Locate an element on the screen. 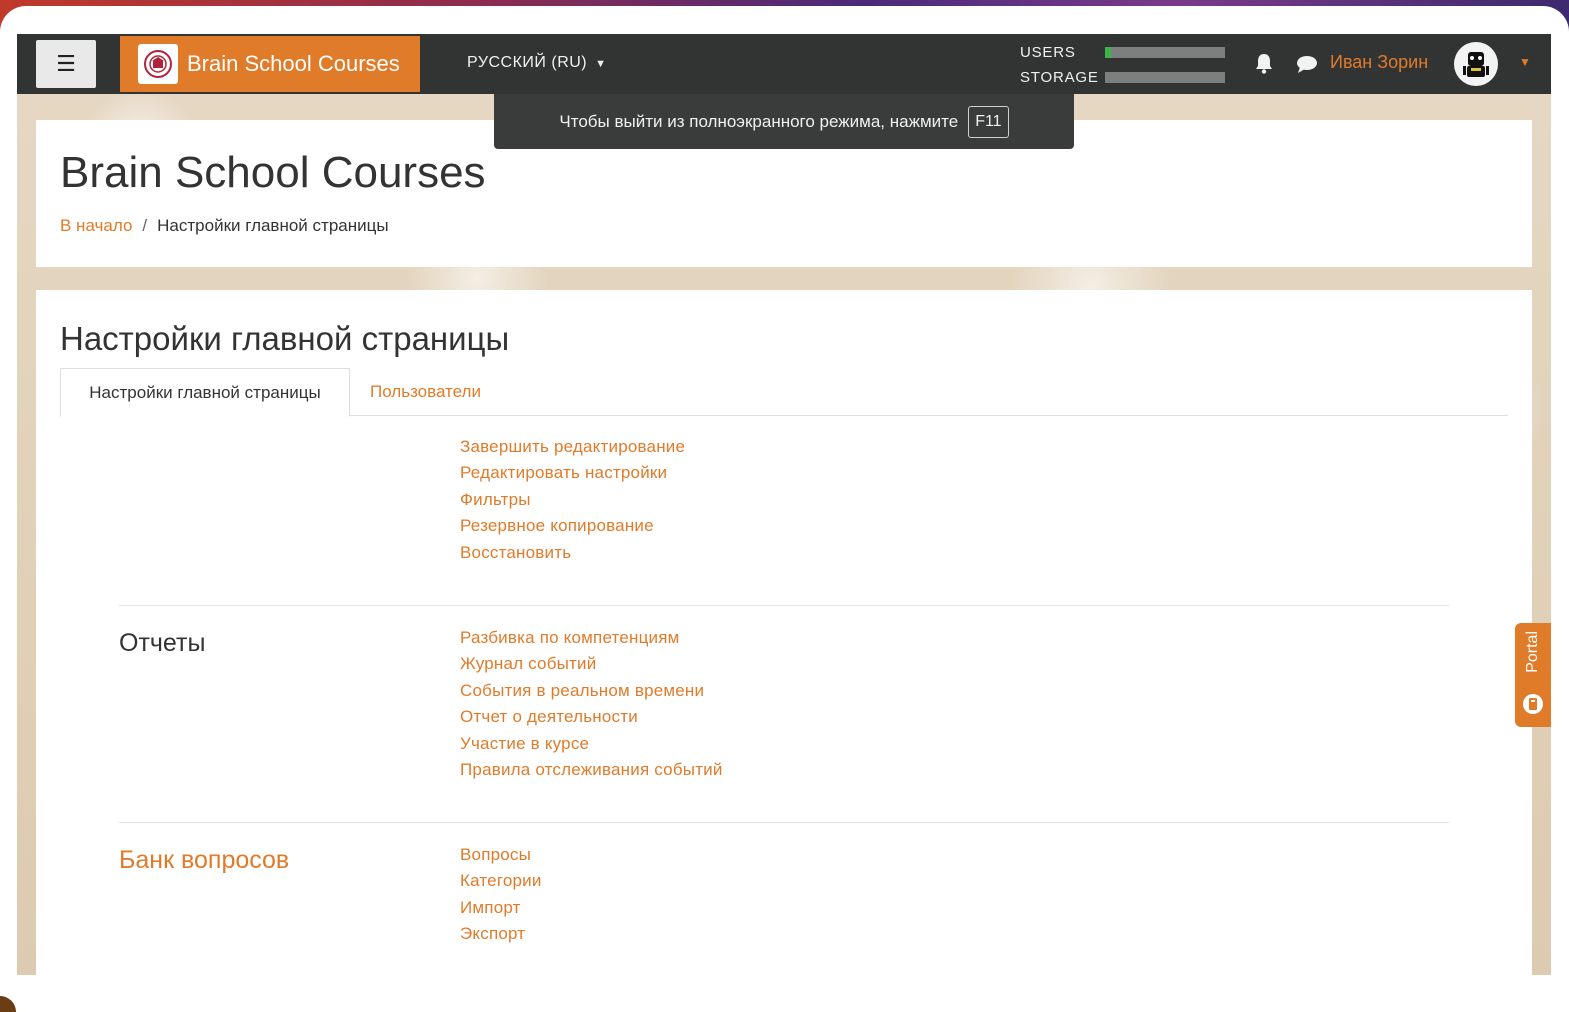 The image size is (1569, 1012). section-title-question-bank: Банк вопросов is located at coordinates (204, 860).